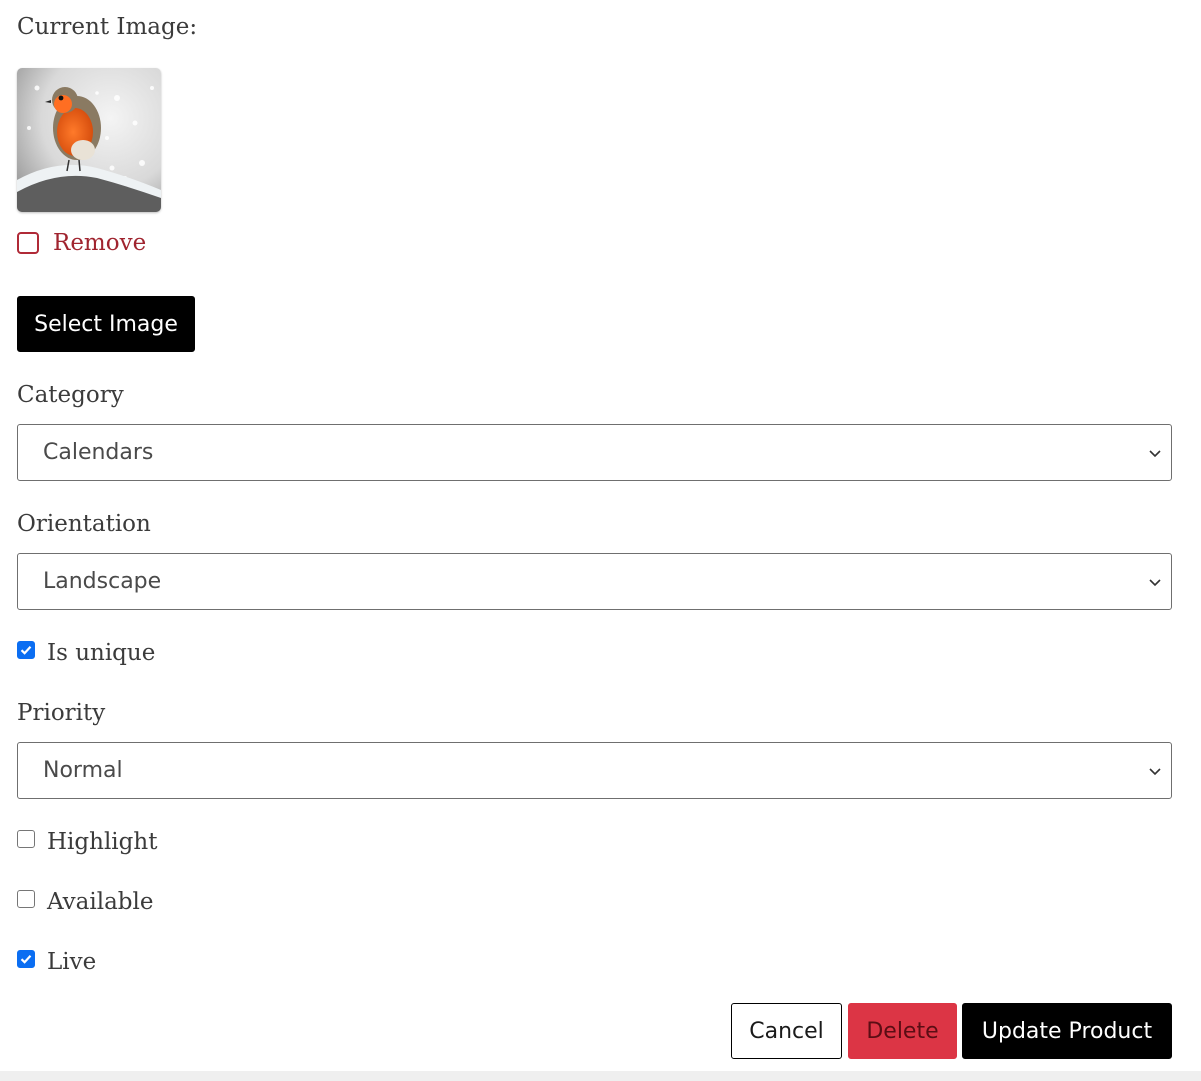 This screenshot has width=1201, height=1081. I want to click on current-image-label: Current Image:, so click(107, 27).